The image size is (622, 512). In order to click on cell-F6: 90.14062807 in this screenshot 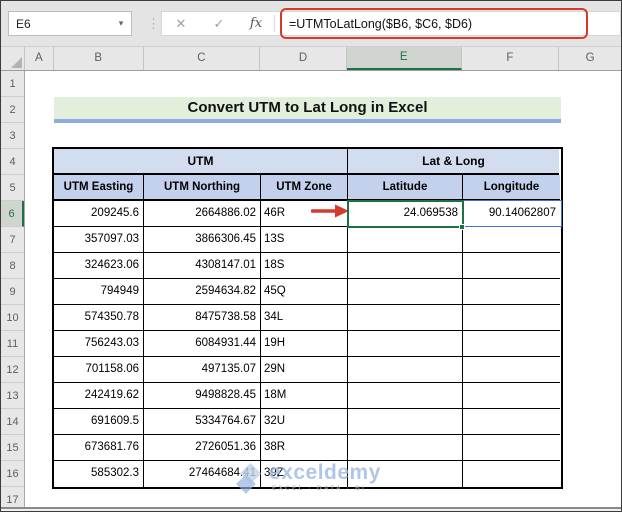, I will do `click(511, 214)`.